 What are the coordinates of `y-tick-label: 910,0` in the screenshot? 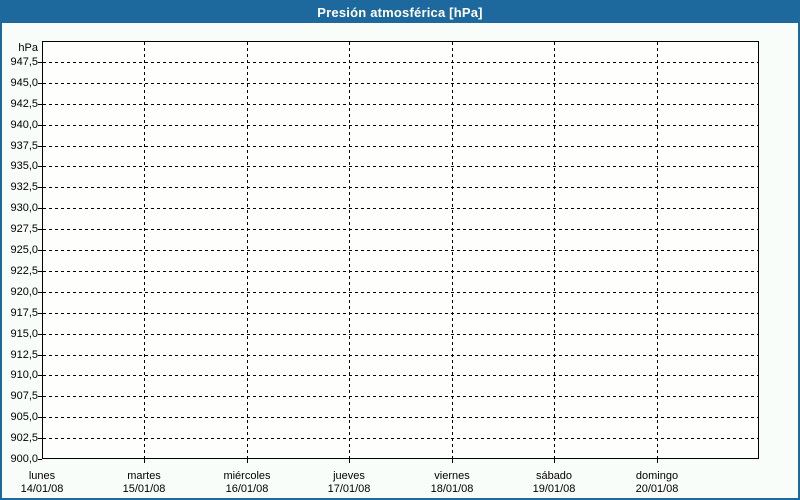 It's located at (24, 375).